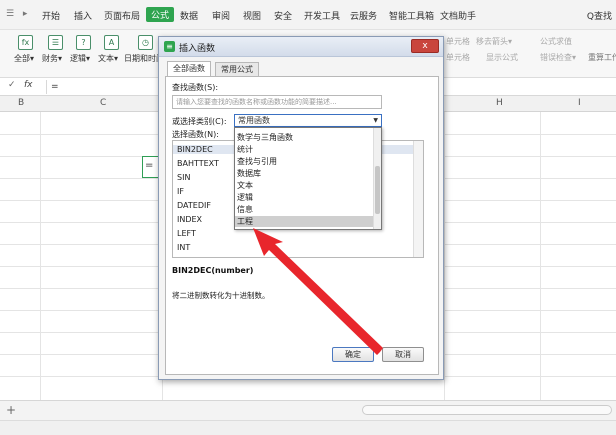  Describe the element at coordinates (189, 219) in the screenshot. I see `list-item: INDEX` at that location.